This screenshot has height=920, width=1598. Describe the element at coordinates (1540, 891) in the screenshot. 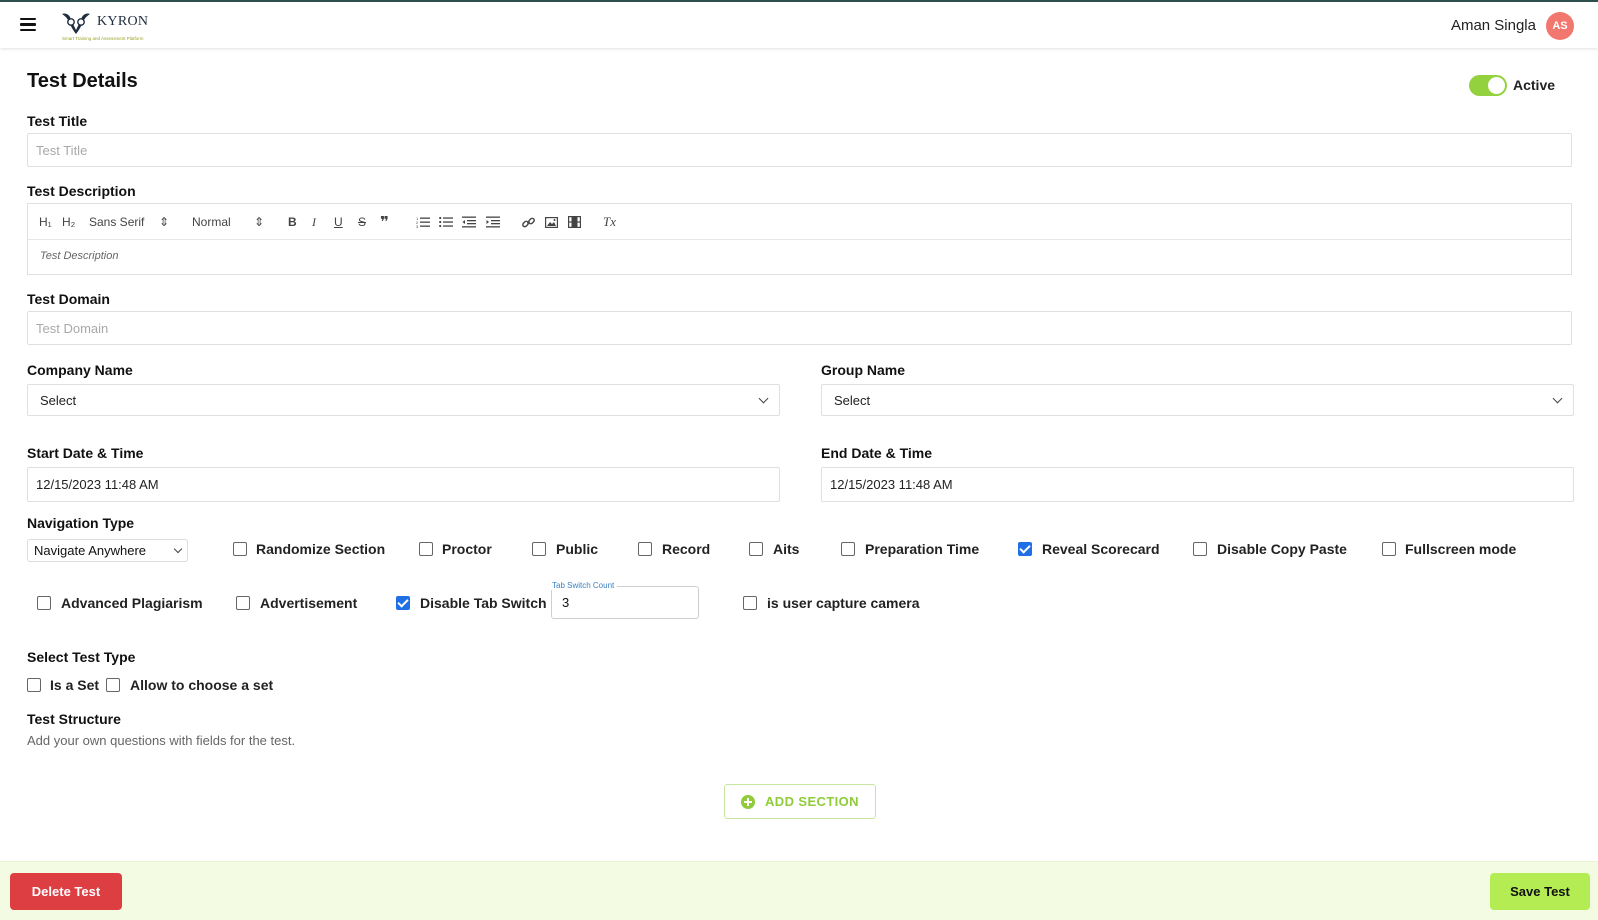

I see `save-test-button: Save Test` at that location.